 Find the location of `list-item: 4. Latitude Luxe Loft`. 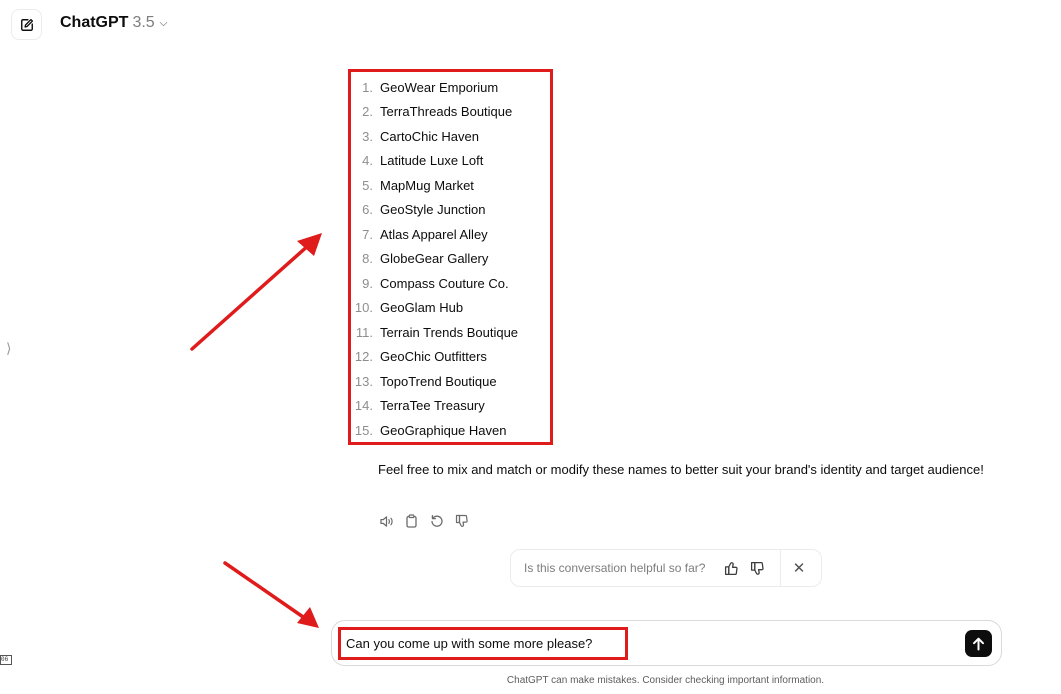

list-item: 4. Latitude Luxe Loft is located at coordinates (450, 161).